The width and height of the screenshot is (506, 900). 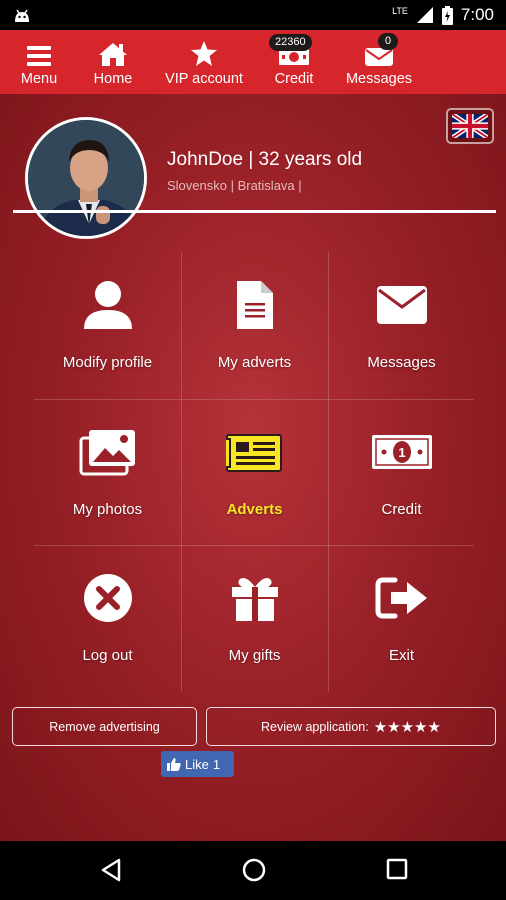 What do you see at coordinates (22, 15) in the screenshot?
I see `android-icon` at bounding box center [22, 15].